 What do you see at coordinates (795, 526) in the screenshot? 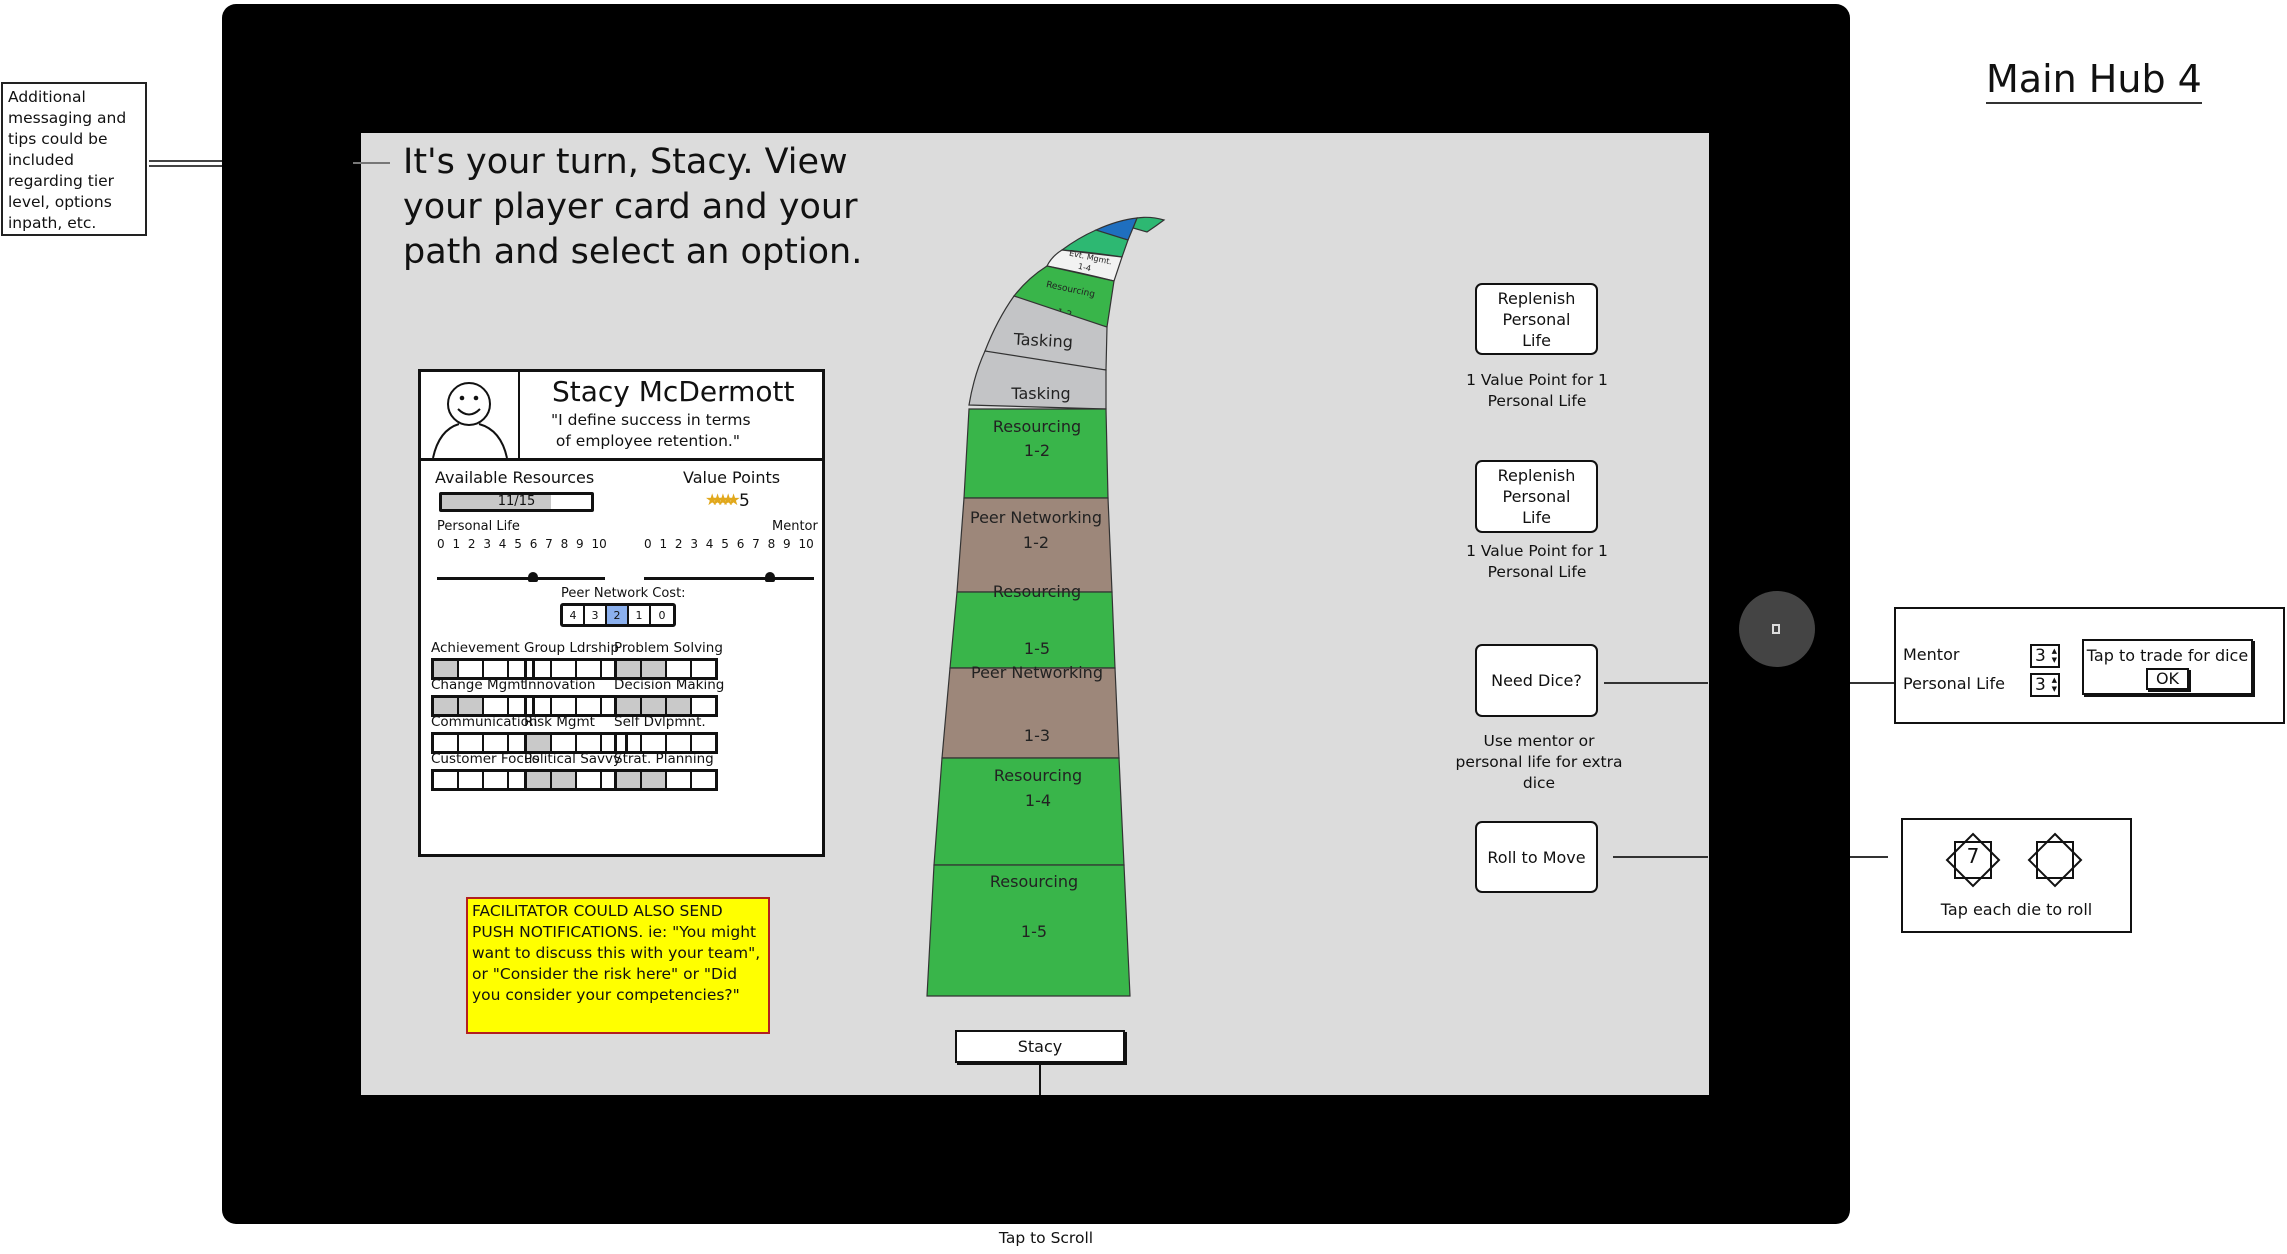
I see `mentor-label: Mentor` at bounding box center [795, 526].